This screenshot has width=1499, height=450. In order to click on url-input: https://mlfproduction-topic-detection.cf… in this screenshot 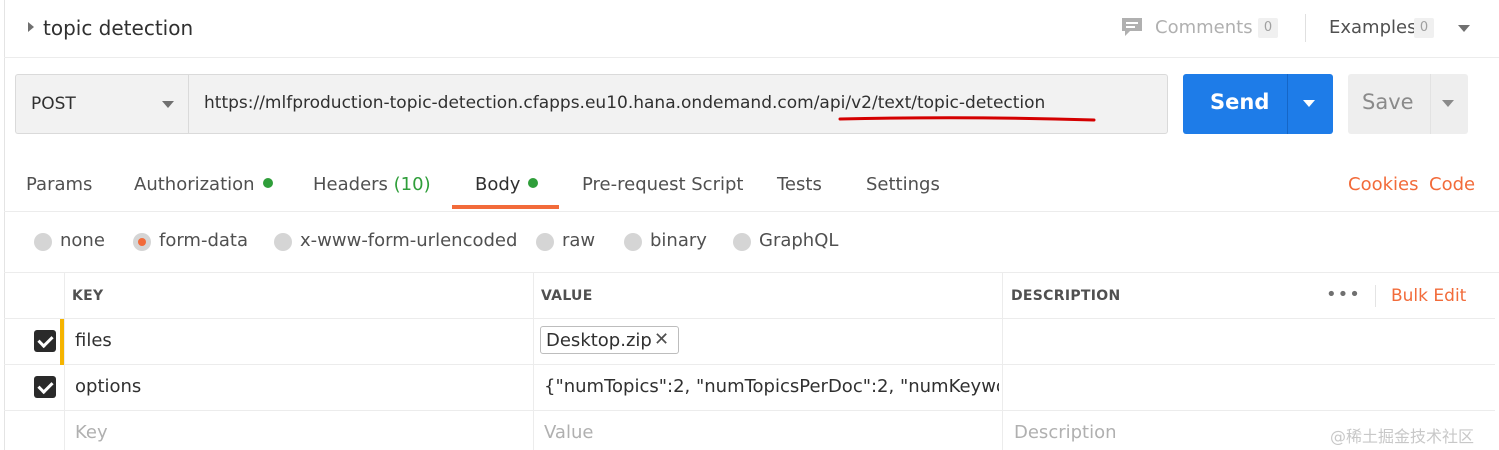, I will do `click(678, 104)`.